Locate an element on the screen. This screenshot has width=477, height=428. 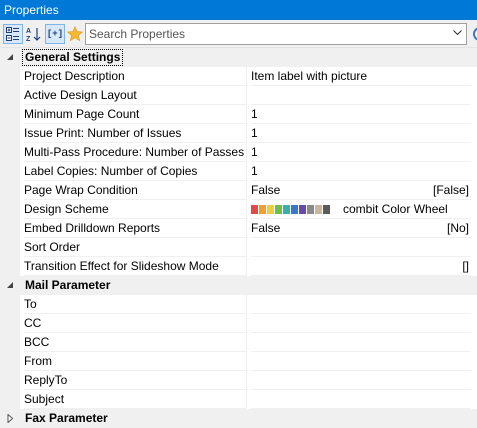
property-row: Multi-Pass Procedure: Number of Passes 1 is located at coordinates (238, 152).